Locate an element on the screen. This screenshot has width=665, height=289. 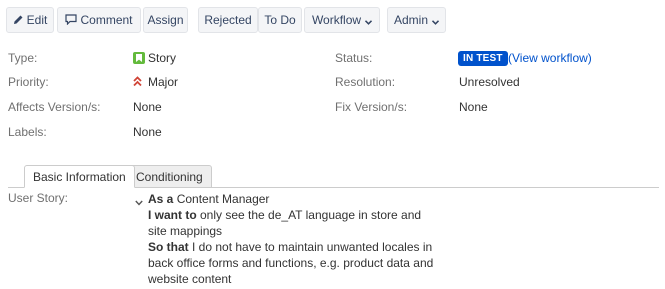
todo-button: To Do is located at coordinates (280, 20).